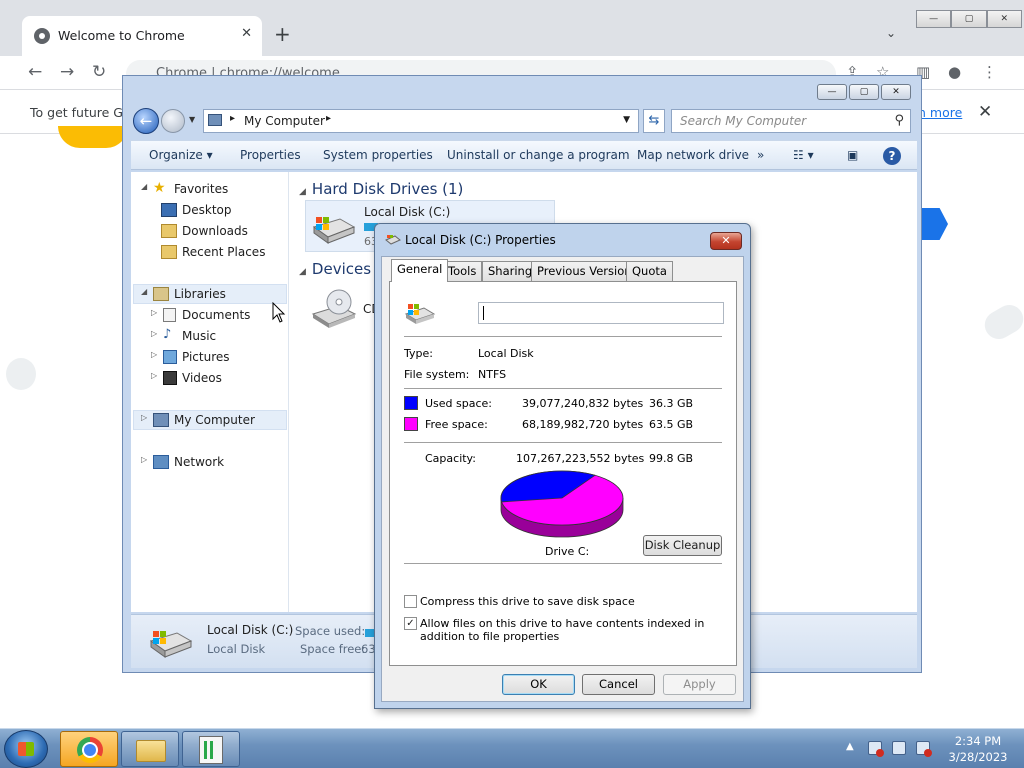 The height and width of the screenshot is (768, 1024). Describe the element at coordinates (583, 424) in the screenshot. I see `free-space-bytes: 68,189,982,720 bytes` at that location.